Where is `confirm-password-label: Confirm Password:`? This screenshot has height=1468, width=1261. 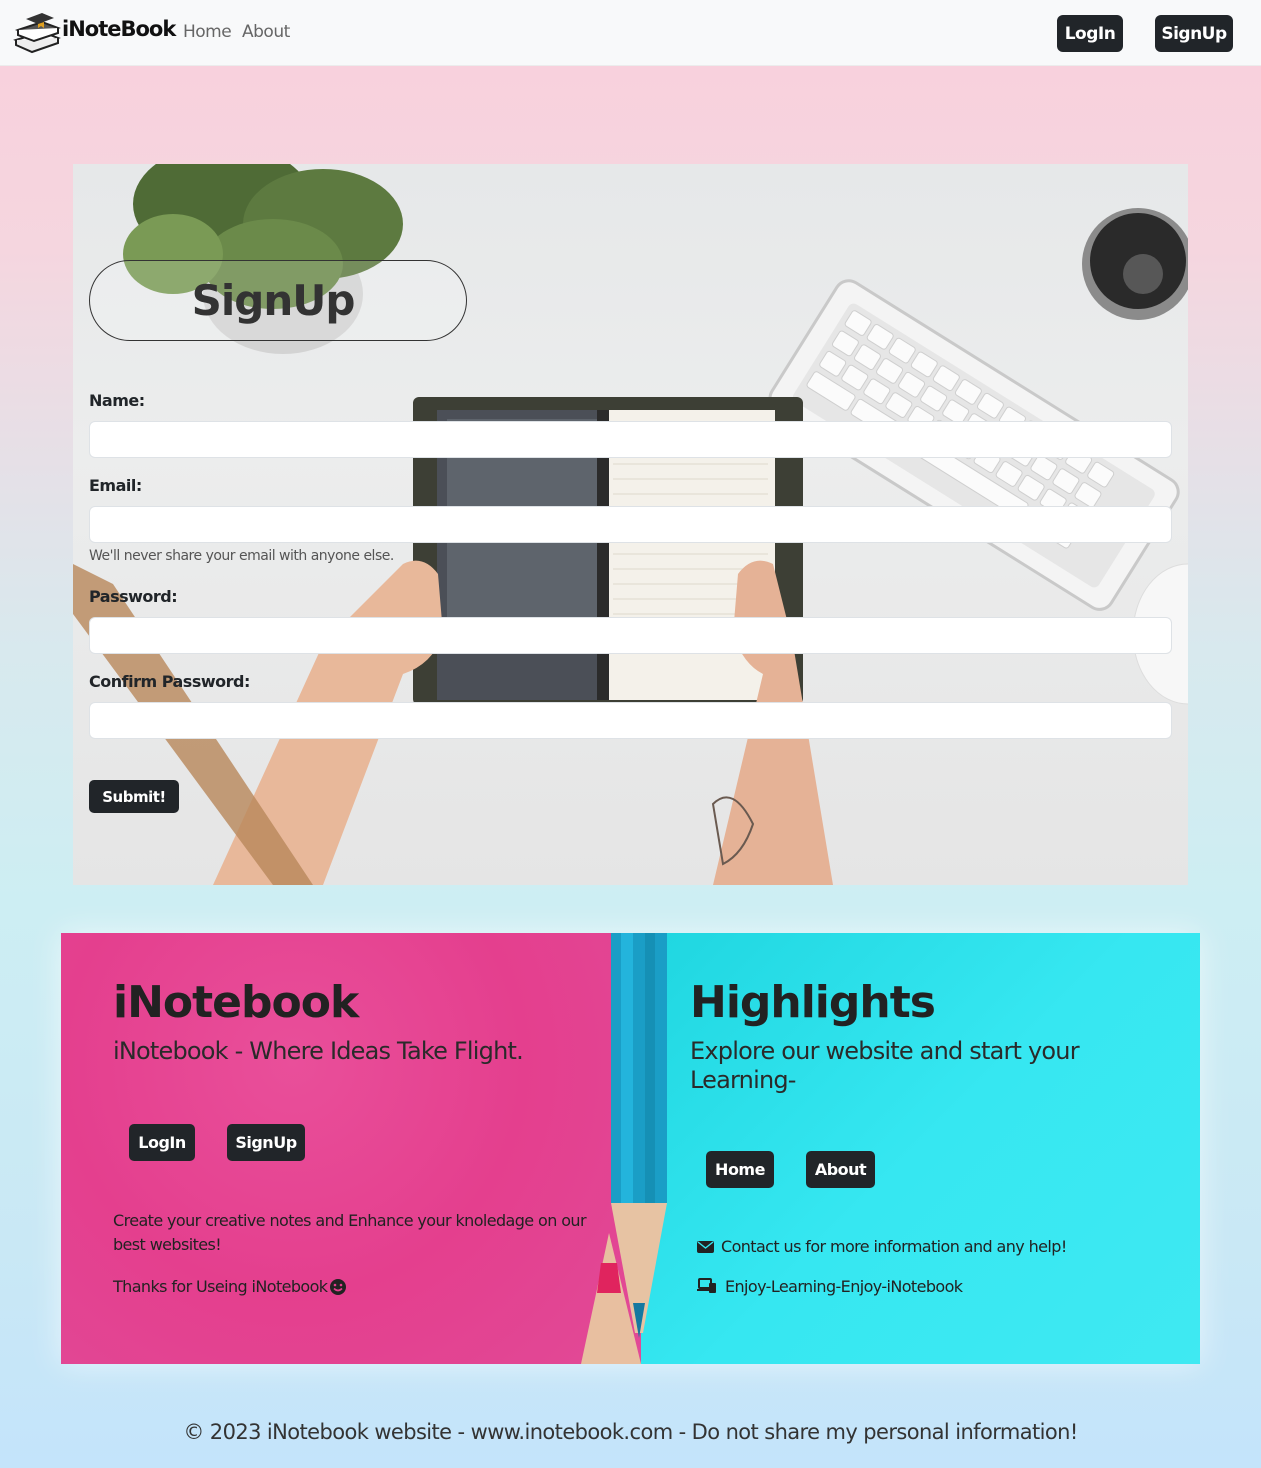 confirm-password-label: Confirm Password: is located at coordinates (169, 681).